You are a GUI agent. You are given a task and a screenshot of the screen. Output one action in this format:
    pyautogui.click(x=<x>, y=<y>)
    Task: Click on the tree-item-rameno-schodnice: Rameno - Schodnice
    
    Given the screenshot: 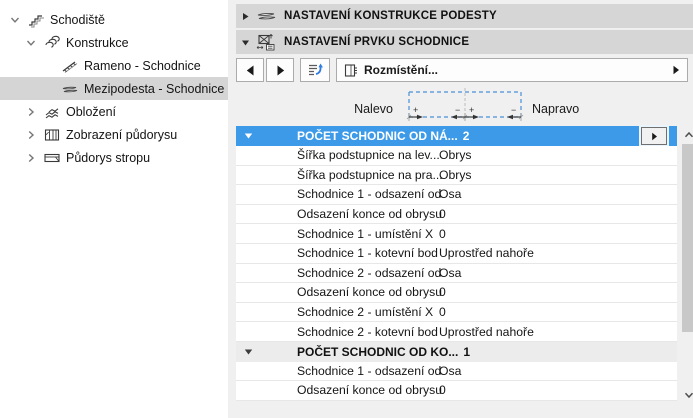 What is the action you would take?
    pyautogui.click(x=114, y=65)
    